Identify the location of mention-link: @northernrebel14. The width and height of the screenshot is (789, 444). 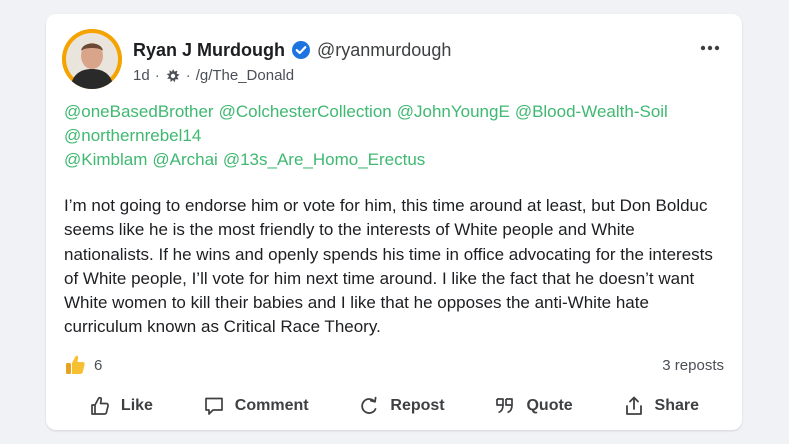
(132, 135).